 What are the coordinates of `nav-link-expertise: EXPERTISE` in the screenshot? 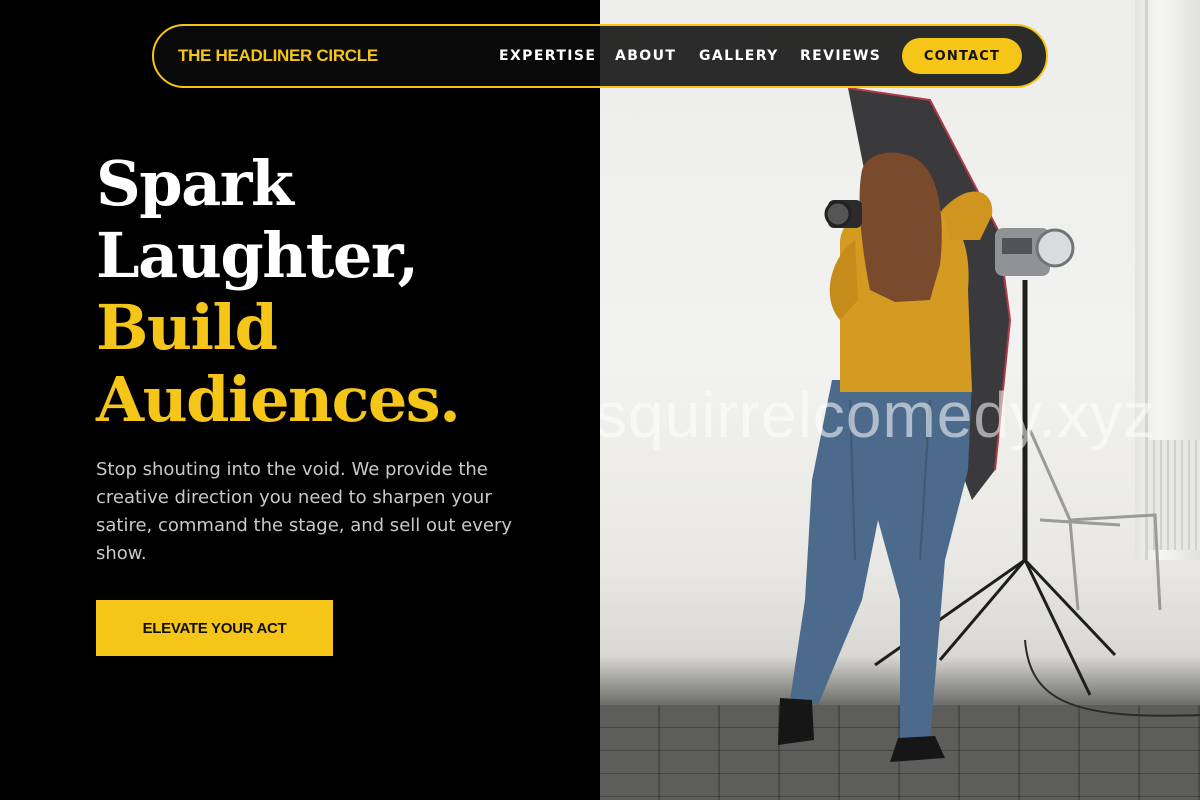 It's located at (547, 56).